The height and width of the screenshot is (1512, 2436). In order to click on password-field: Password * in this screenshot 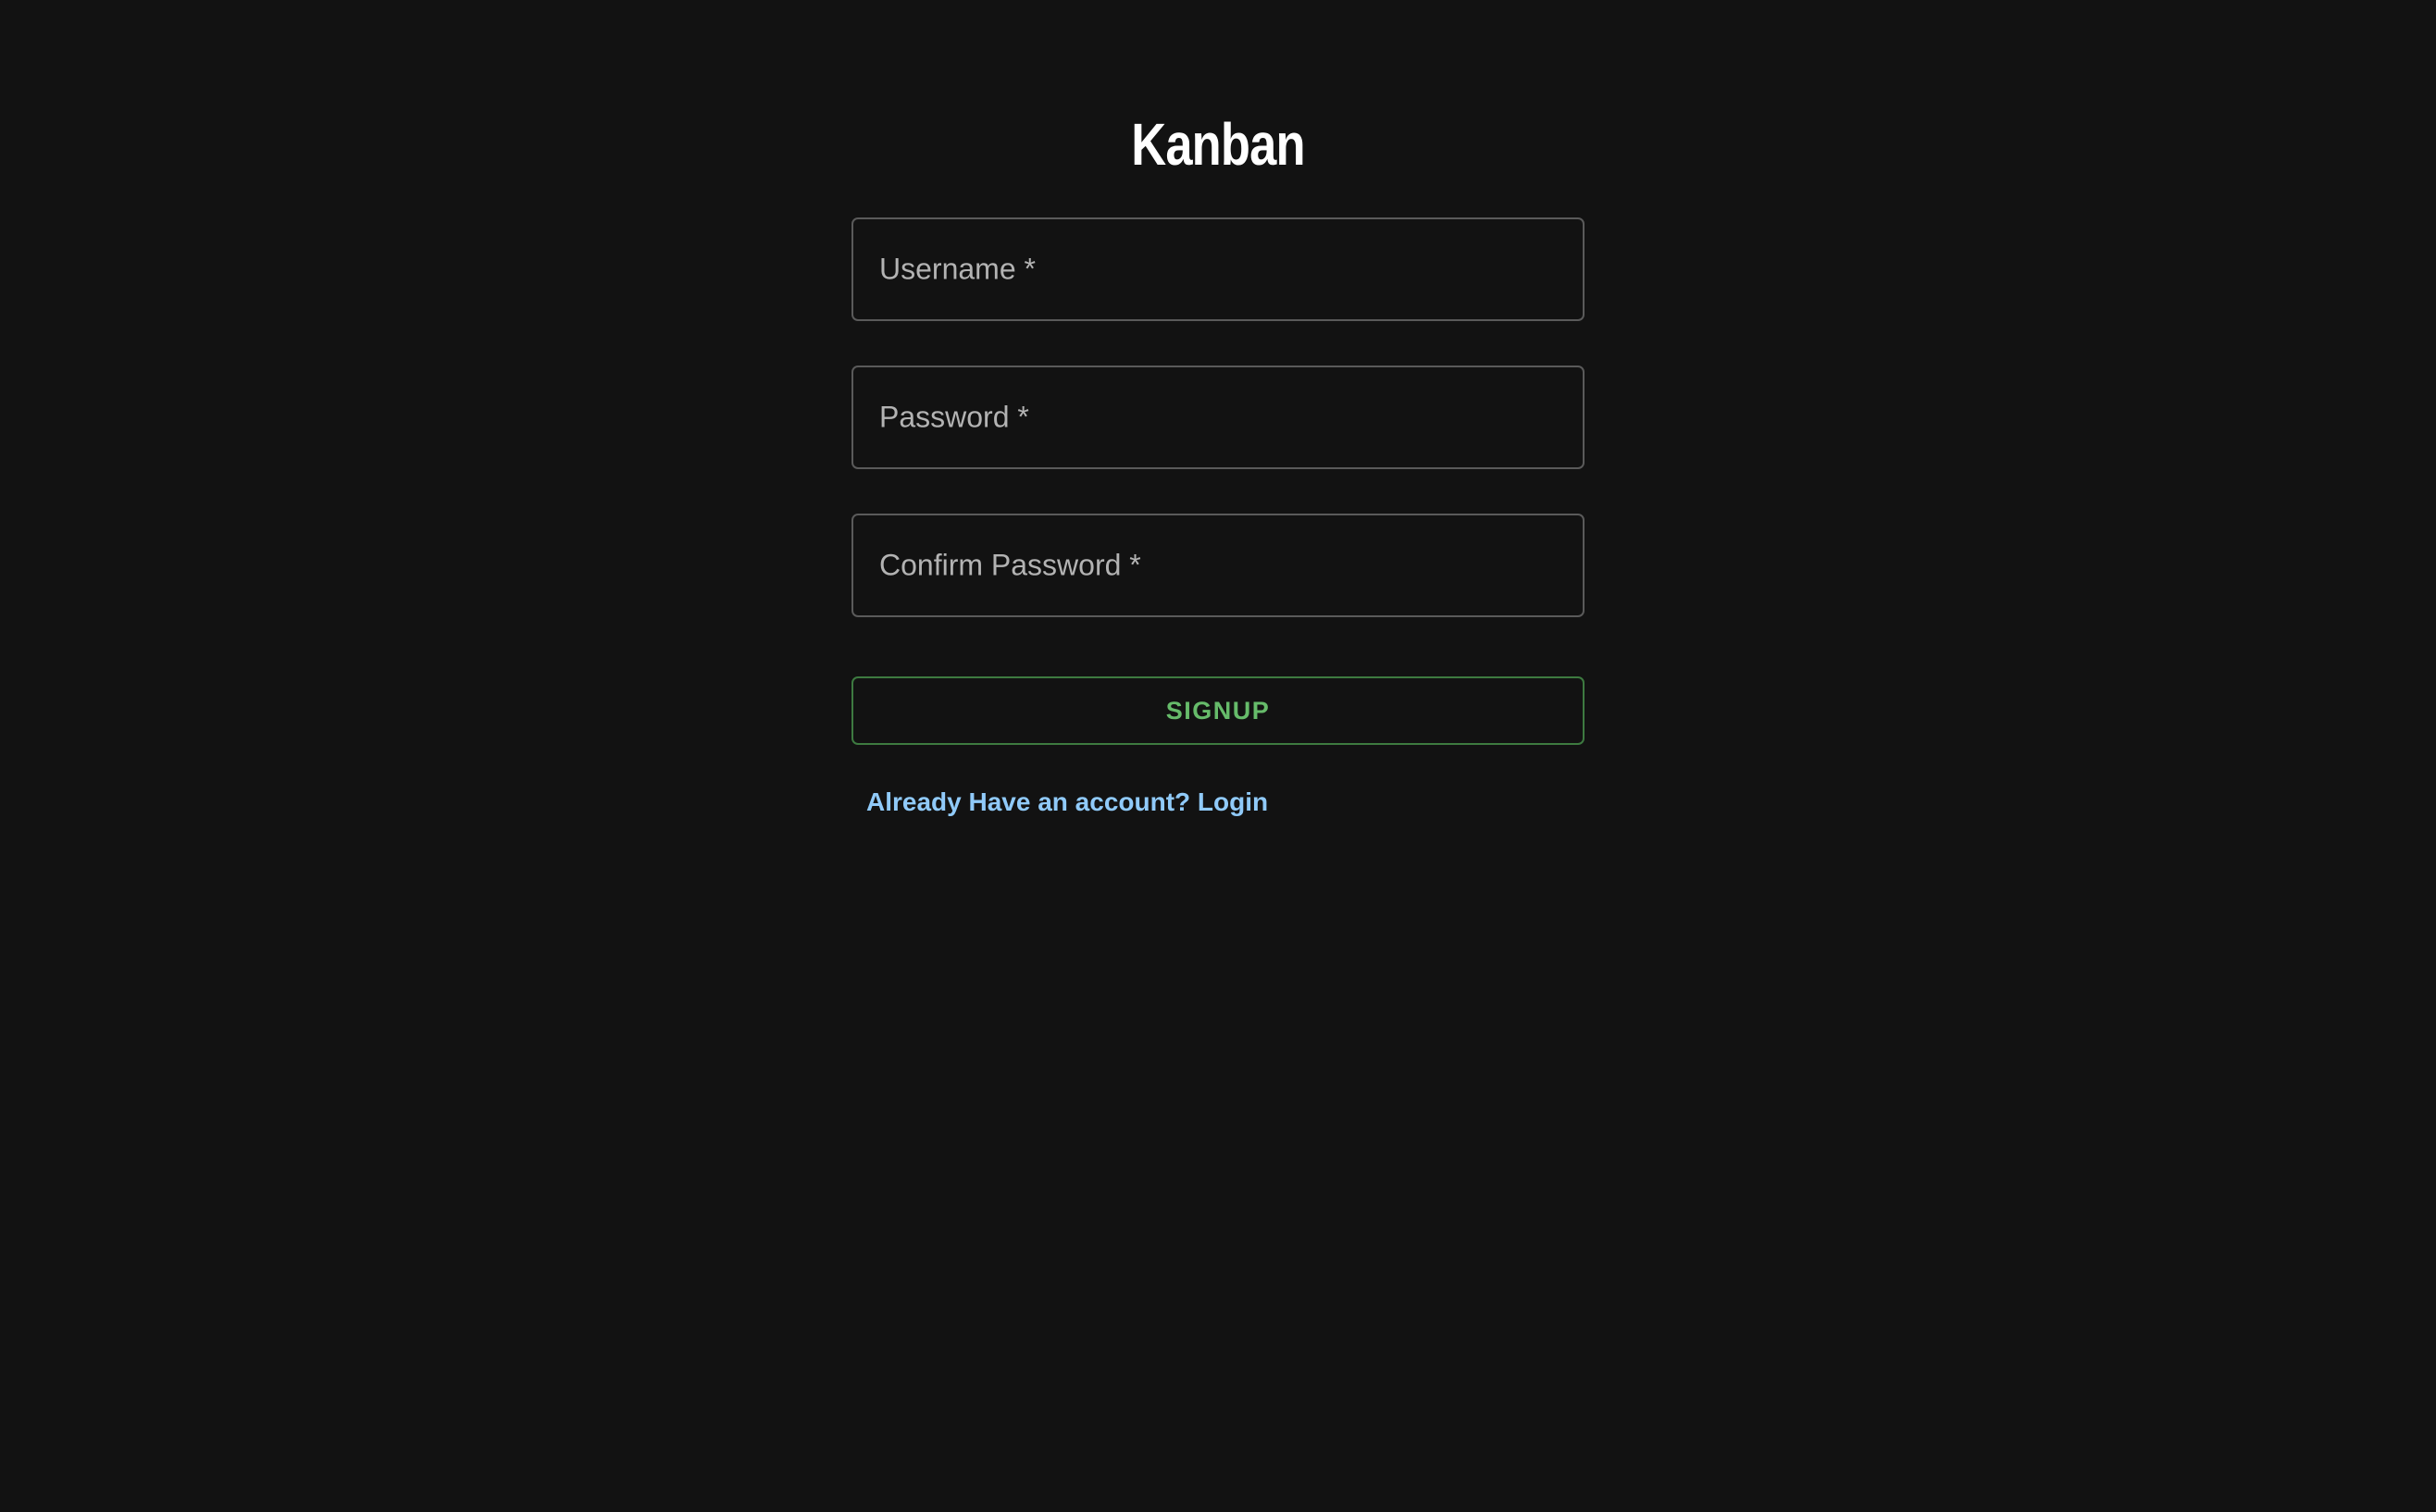, I will do `click(1218, 417)`.